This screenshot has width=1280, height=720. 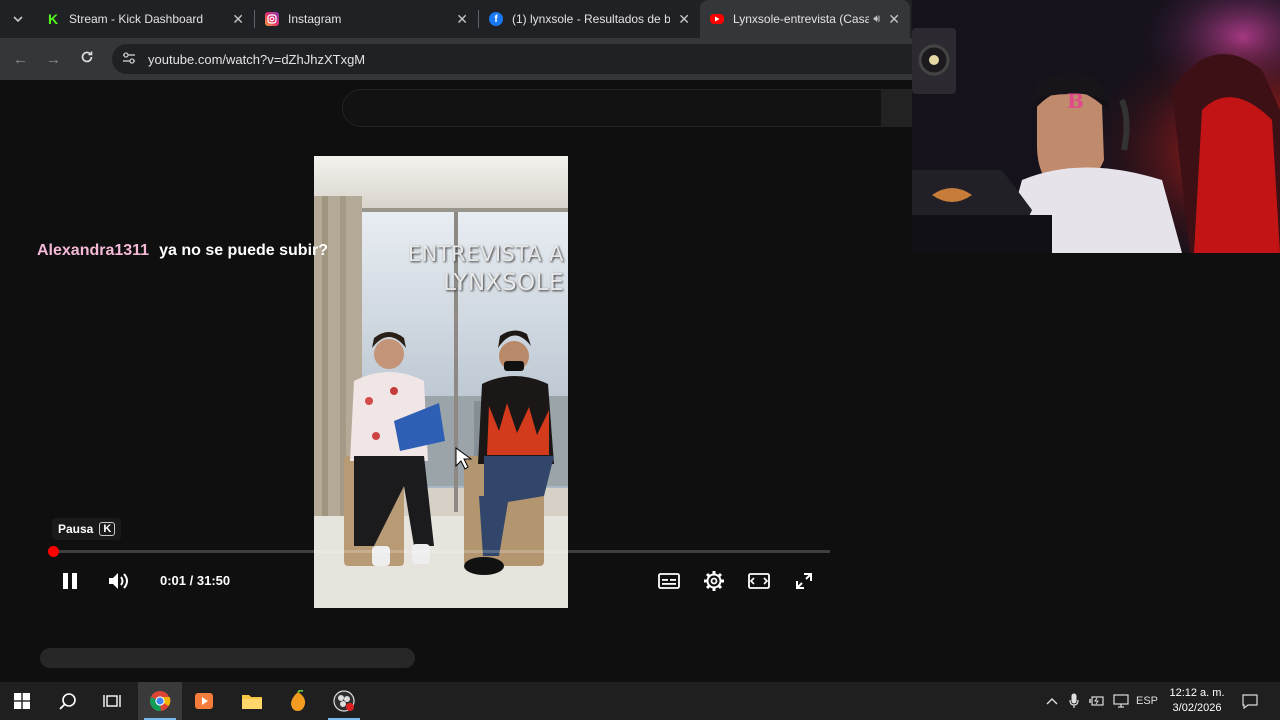 I want to click on taskbar-fl-studio, so click(x=298, y=701).